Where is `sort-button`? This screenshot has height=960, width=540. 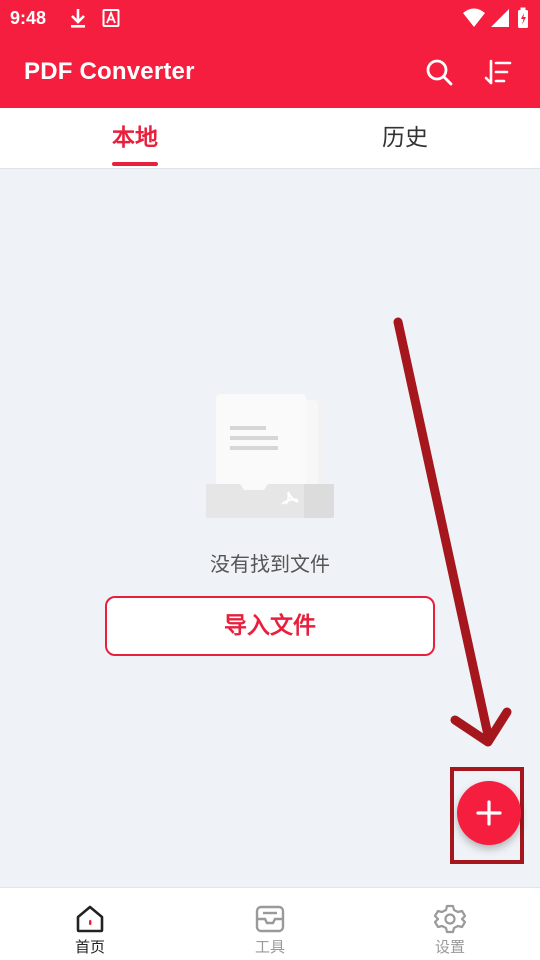
sort-button is located at coordinates (498, 72).